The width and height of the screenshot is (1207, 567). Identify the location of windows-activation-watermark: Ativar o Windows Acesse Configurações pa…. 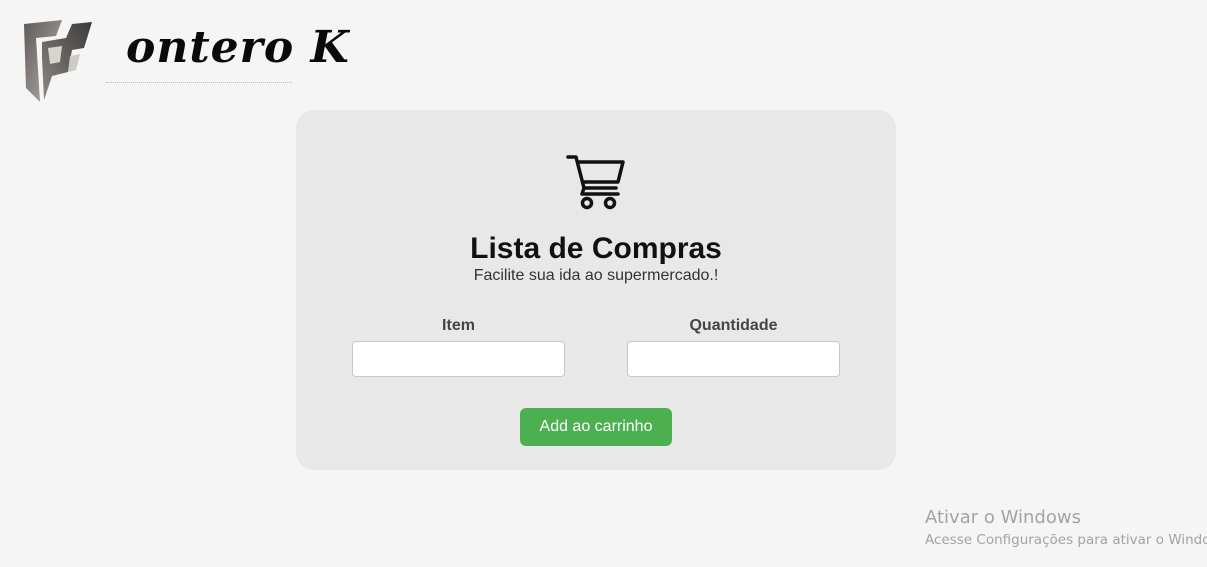
(1066, 528).